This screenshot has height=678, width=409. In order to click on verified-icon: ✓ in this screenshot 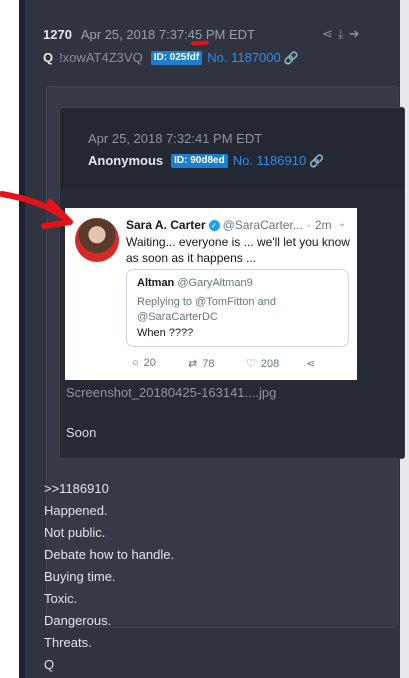, I will do `click(214, 225)`.